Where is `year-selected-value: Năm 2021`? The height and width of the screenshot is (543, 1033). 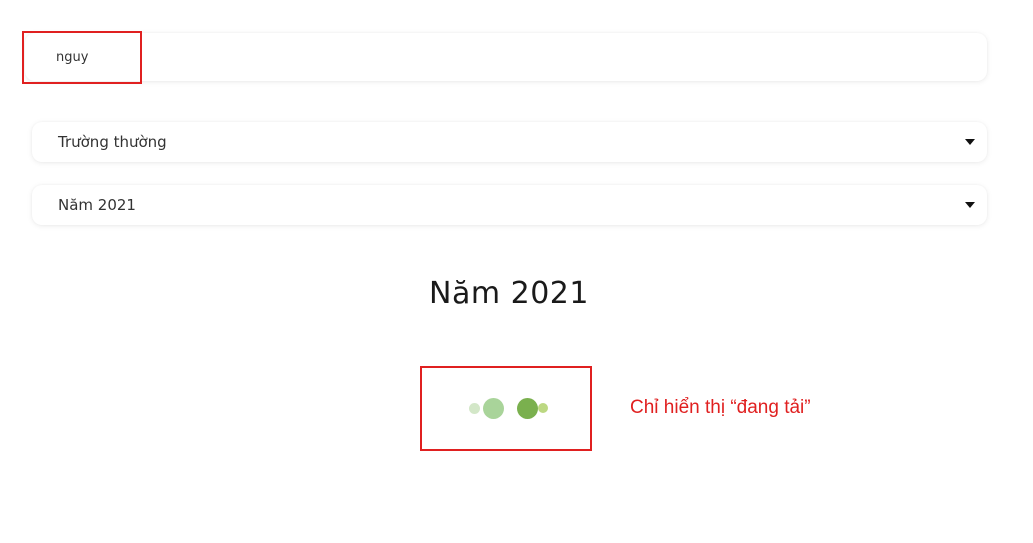
year-selected-value: Năm 2021 is located at coordinates (97, 205).